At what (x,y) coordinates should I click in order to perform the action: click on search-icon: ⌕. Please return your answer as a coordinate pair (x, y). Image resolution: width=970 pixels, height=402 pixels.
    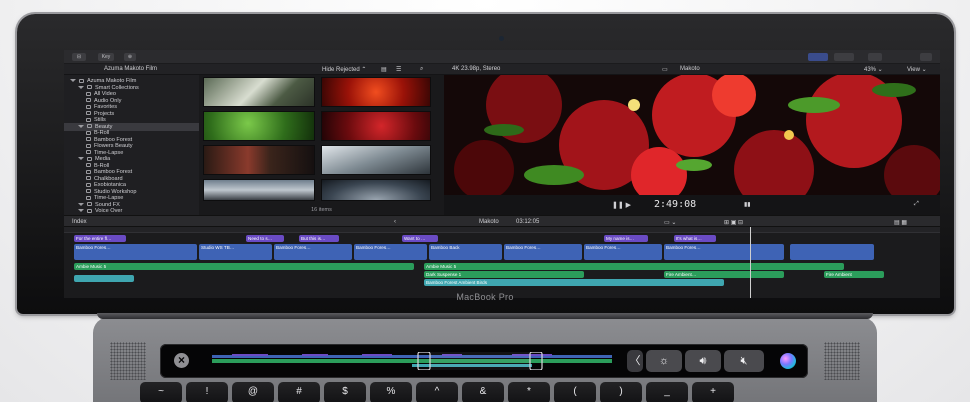
    Looking at the image, I should click on (421, 69).